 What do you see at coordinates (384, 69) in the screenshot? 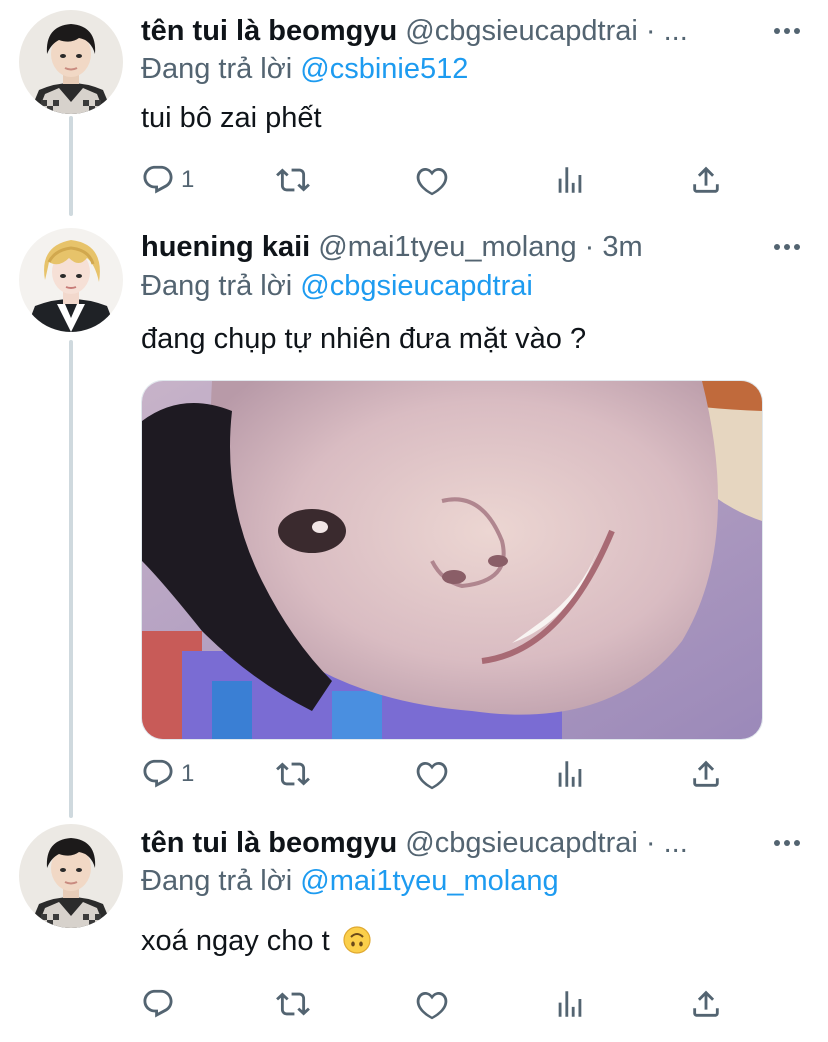
I see `replying-to-mention: @csbinie512` at bounding box center [384, 69].